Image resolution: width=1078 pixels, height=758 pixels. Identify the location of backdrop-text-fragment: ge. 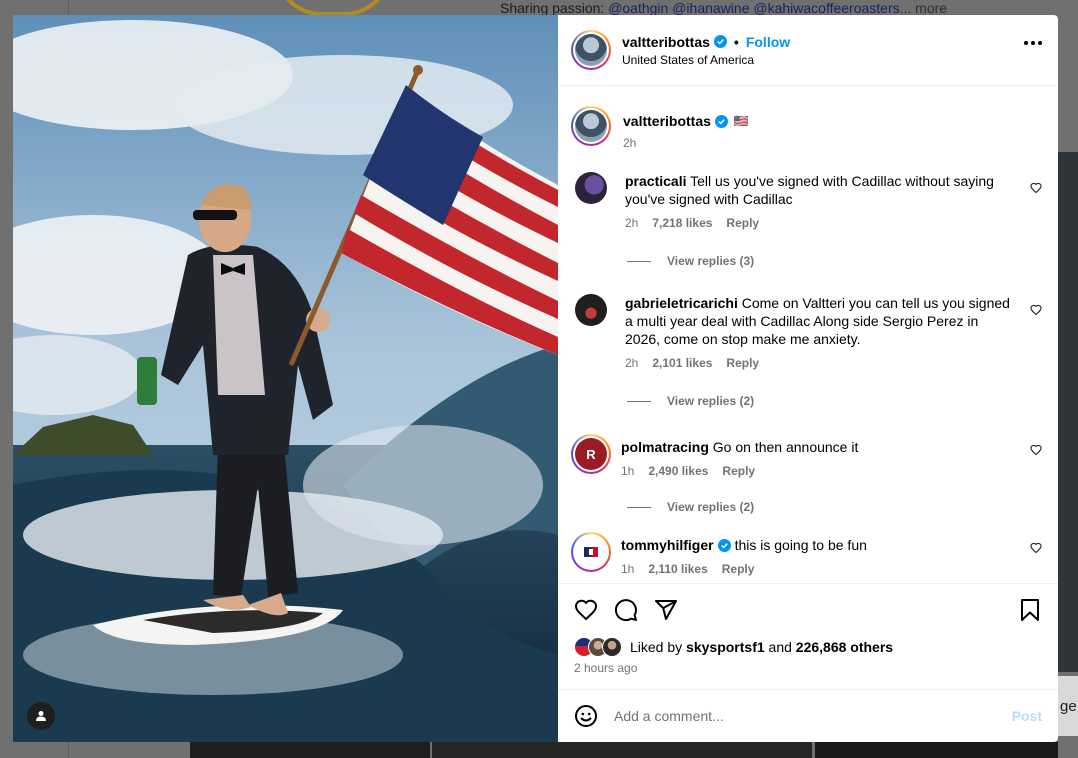
(1068, 706).